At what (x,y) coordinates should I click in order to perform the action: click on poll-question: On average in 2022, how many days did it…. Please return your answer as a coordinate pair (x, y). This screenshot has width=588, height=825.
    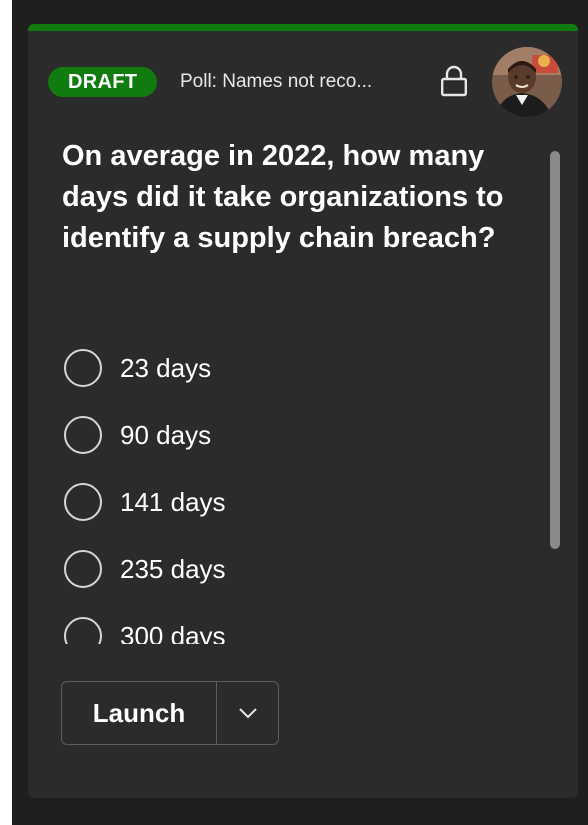
    Looking at the image, I should click on (283, 197).